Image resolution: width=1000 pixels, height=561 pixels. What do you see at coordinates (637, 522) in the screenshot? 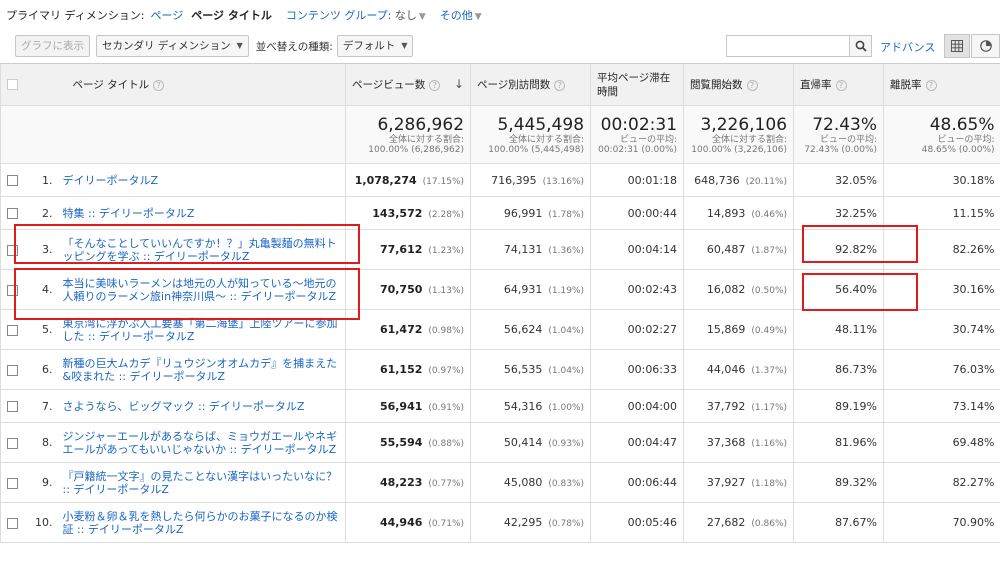
I see `row-avgtime: 00:05:46` at bounding box center [637, 522].